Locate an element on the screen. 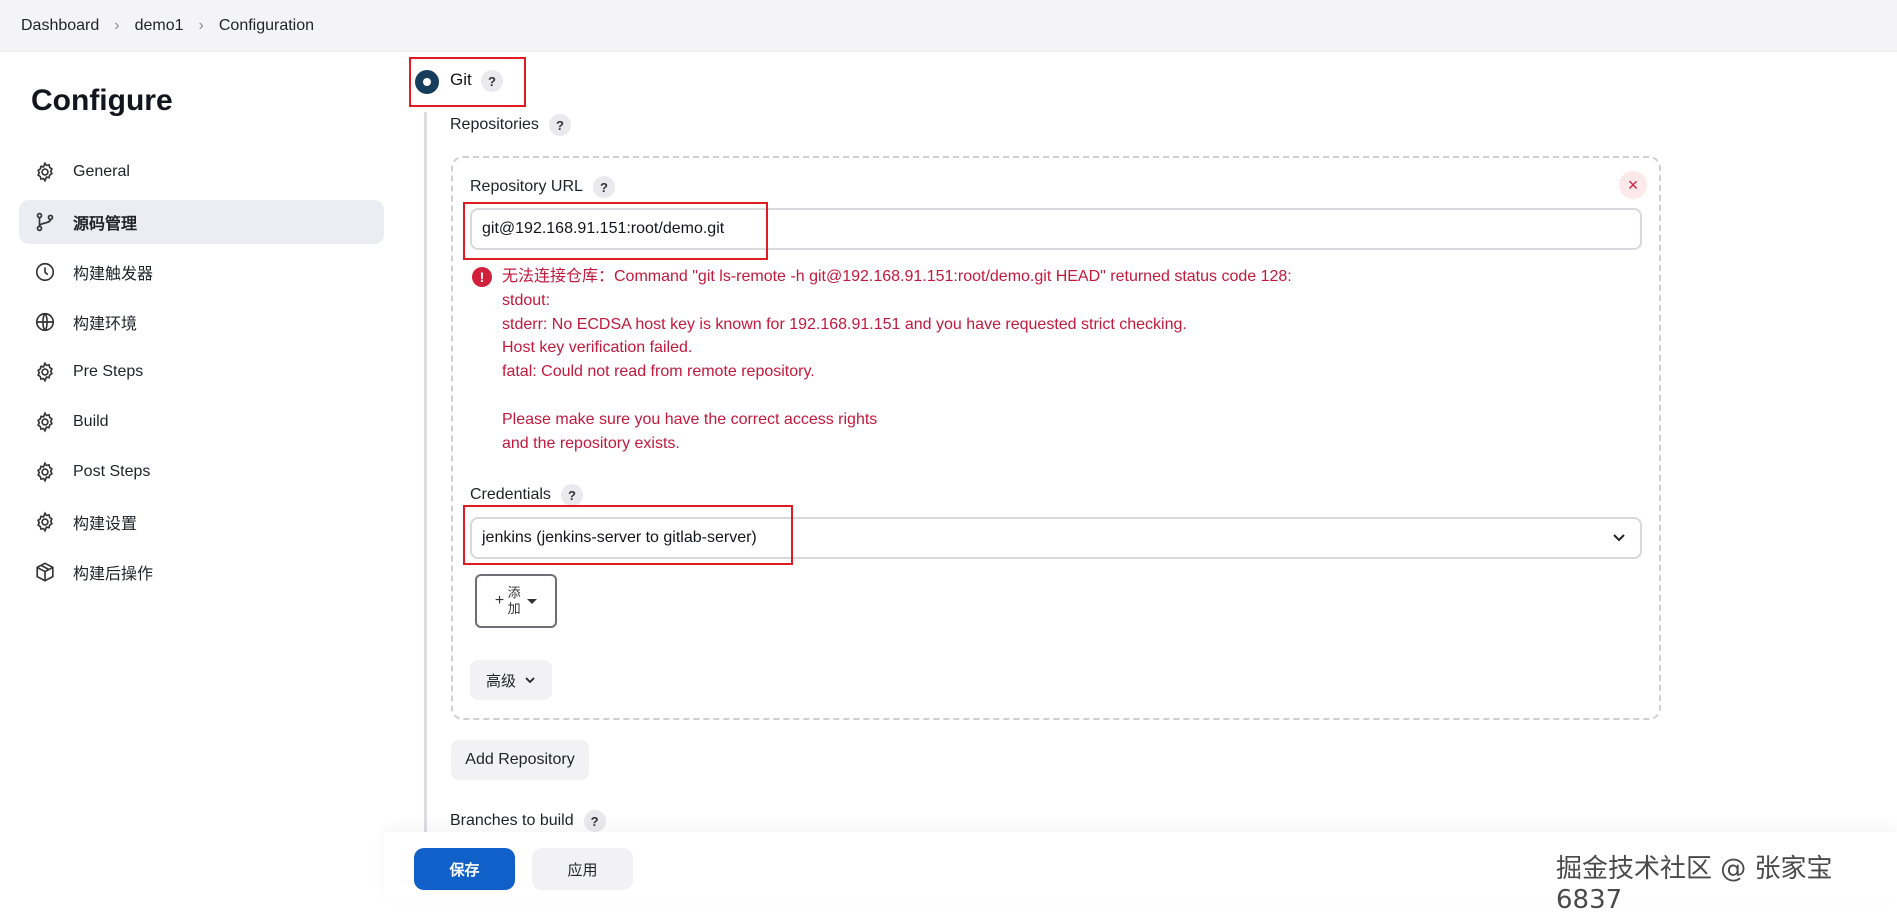  clock-icon is located at coordinates (45, 272).